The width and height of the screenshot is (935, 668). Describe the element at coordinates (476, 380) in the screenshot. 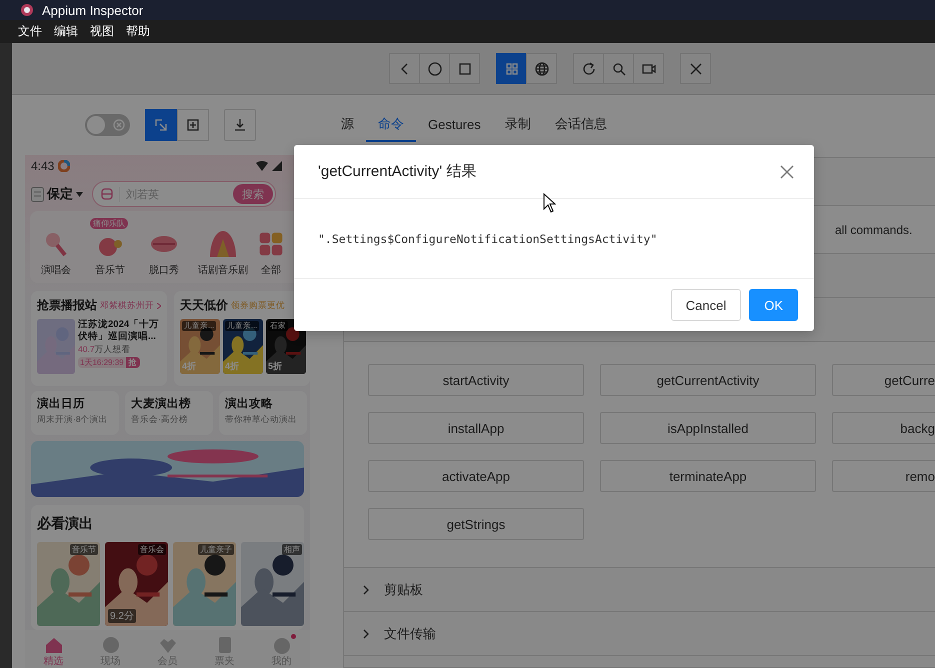

I see `command-button: startActivity` at that location.